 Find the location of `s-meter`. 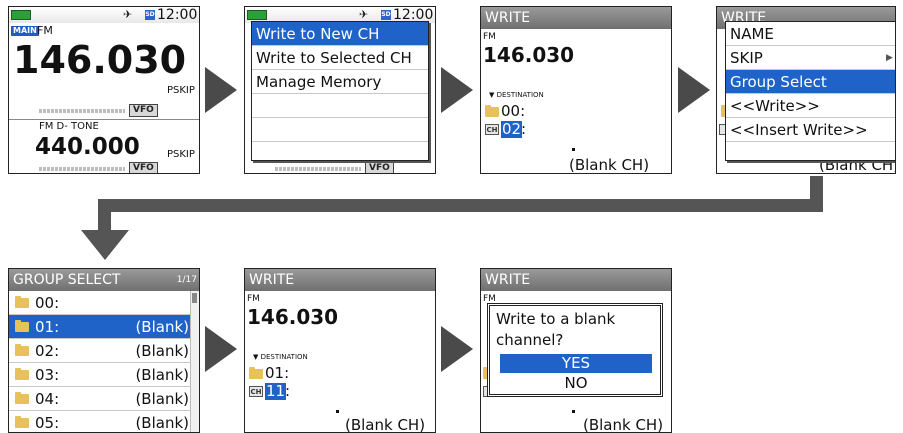

s-meter is located at coordinates (318, 169).